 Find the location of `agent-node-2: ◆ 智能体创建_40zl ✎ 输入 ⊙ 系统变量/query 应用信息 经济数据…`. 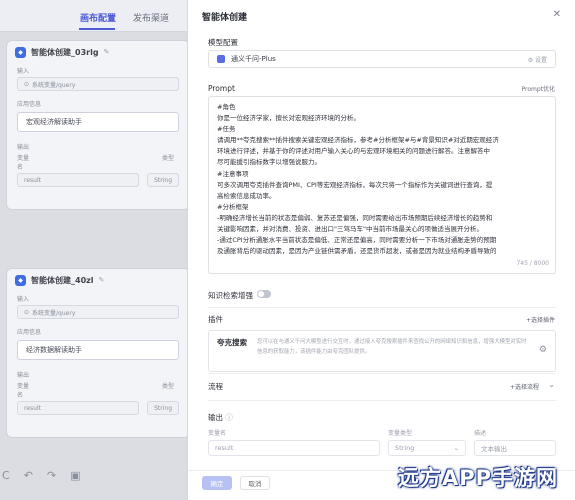

agent-node-2: ◆ 智能体创建_40zl ✎ 输入 ⊙ 系统变量/query 应用信息 经济数据… is located at coordinates (98, 353).